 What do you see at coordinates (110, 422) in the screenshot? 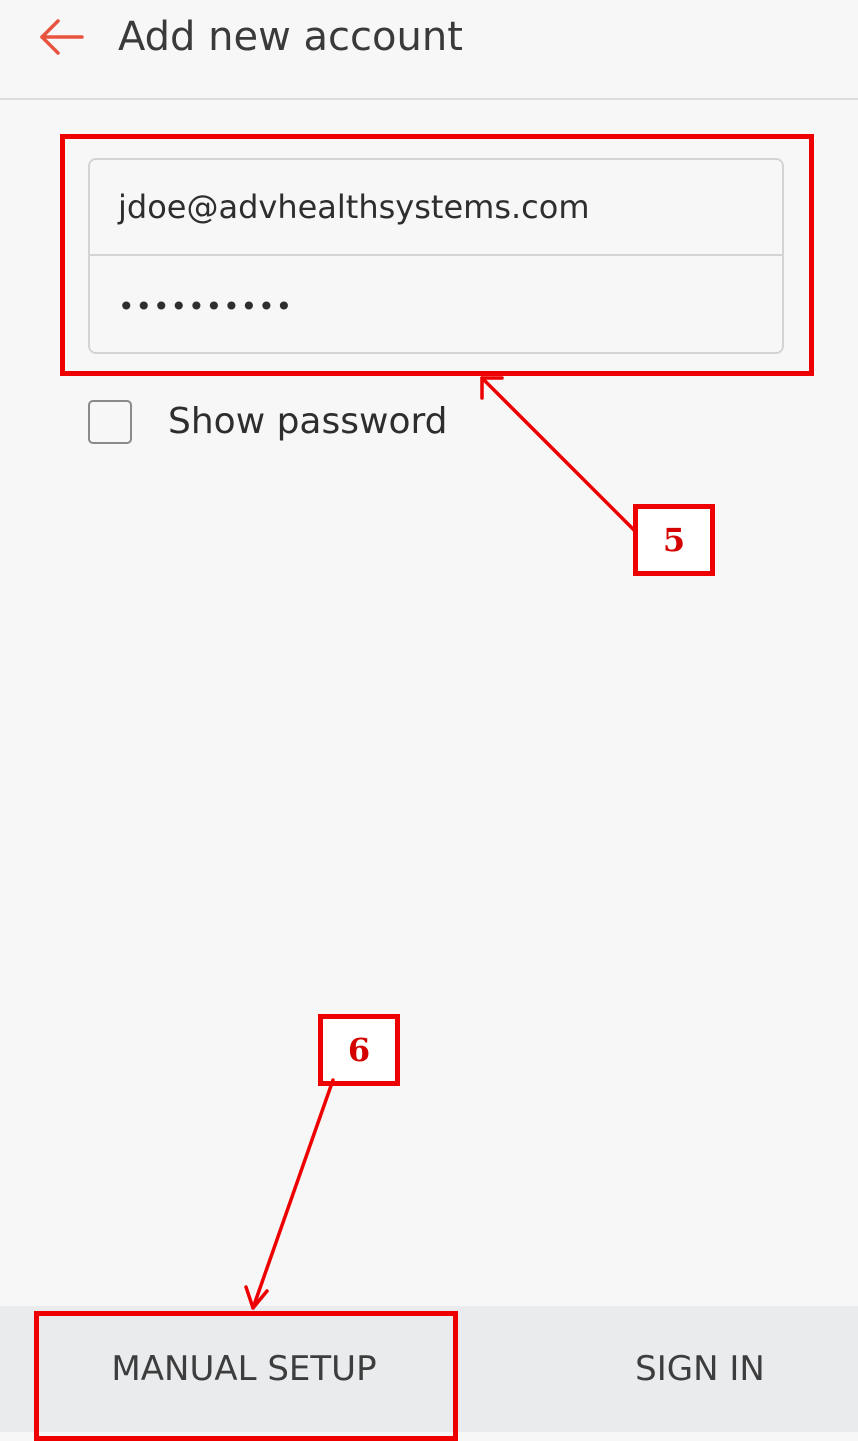
I see `show-password-checkbox` at bounding box center [110, 422].